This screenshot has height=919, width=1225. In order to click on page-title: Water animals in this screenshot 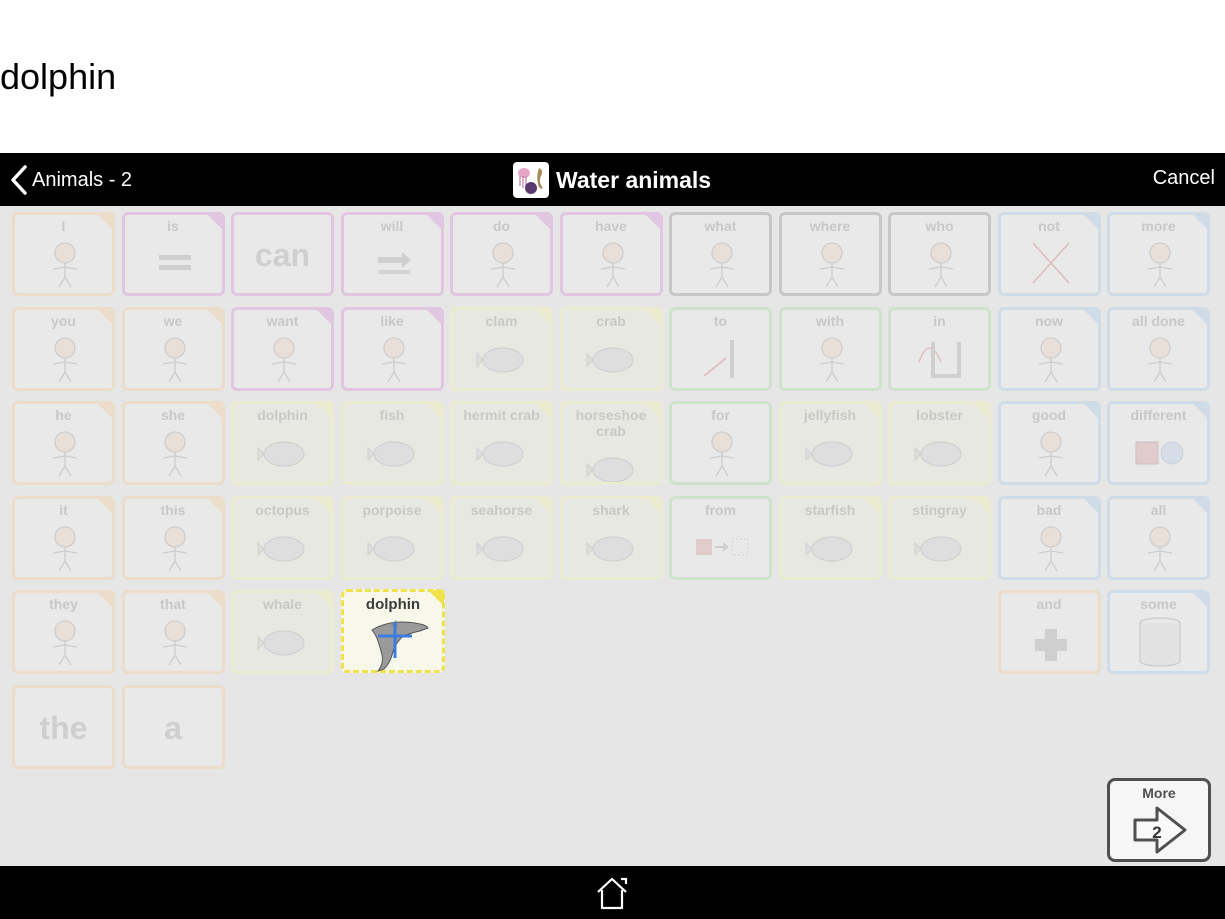, I will do `click(612, 180)`.